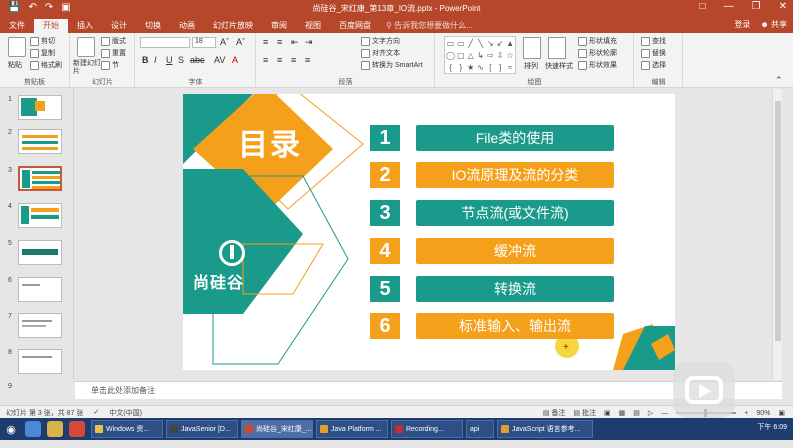 This screenshot has width=793, height=448. Describe the element at coordinates (778, 221) in the screenshot. I see `scrollbar-thumb` at that location.